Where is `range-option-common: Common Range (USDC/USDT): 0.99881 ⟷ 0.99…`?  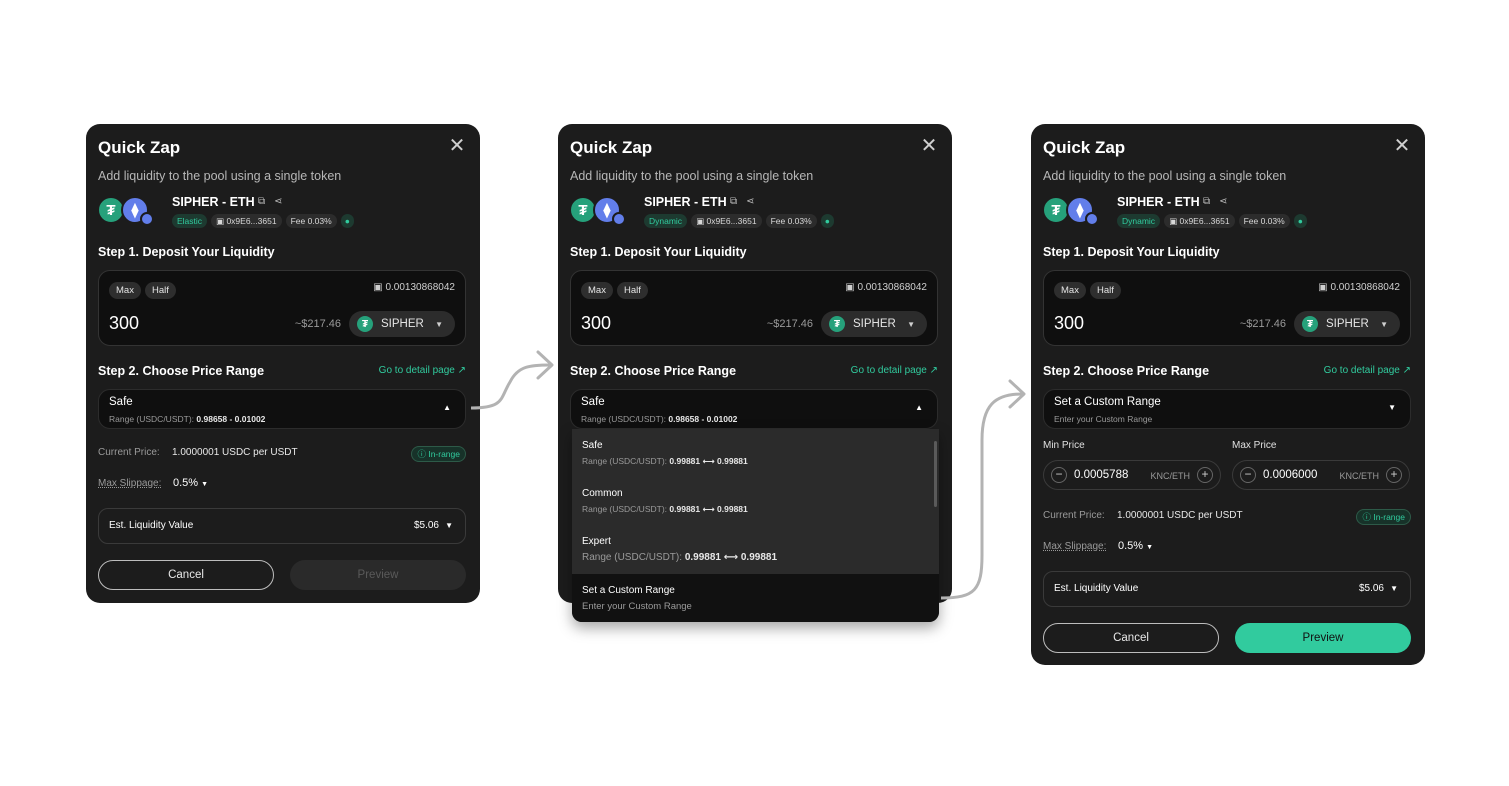
range-option-common: Common Range (USDC/USDT): 0.99881 ⟷ 0.99… is located at coordinates (665, 501).